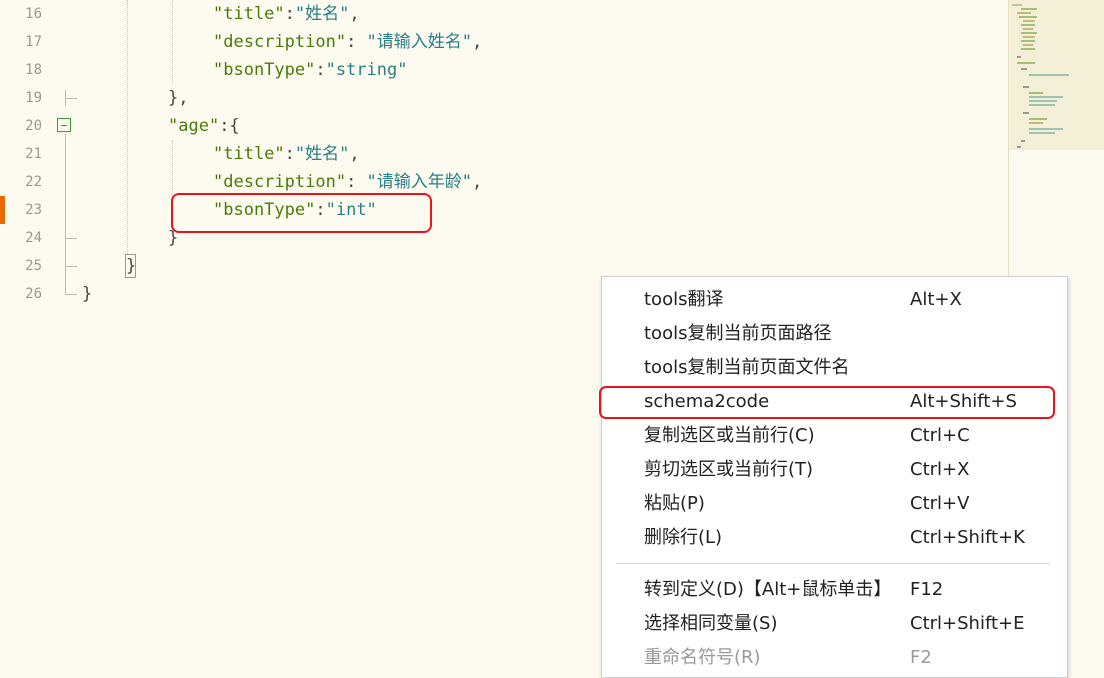  Describe the element at coordinates (366, 70) in the screenshot. I see `code-token: "string"` at that location.